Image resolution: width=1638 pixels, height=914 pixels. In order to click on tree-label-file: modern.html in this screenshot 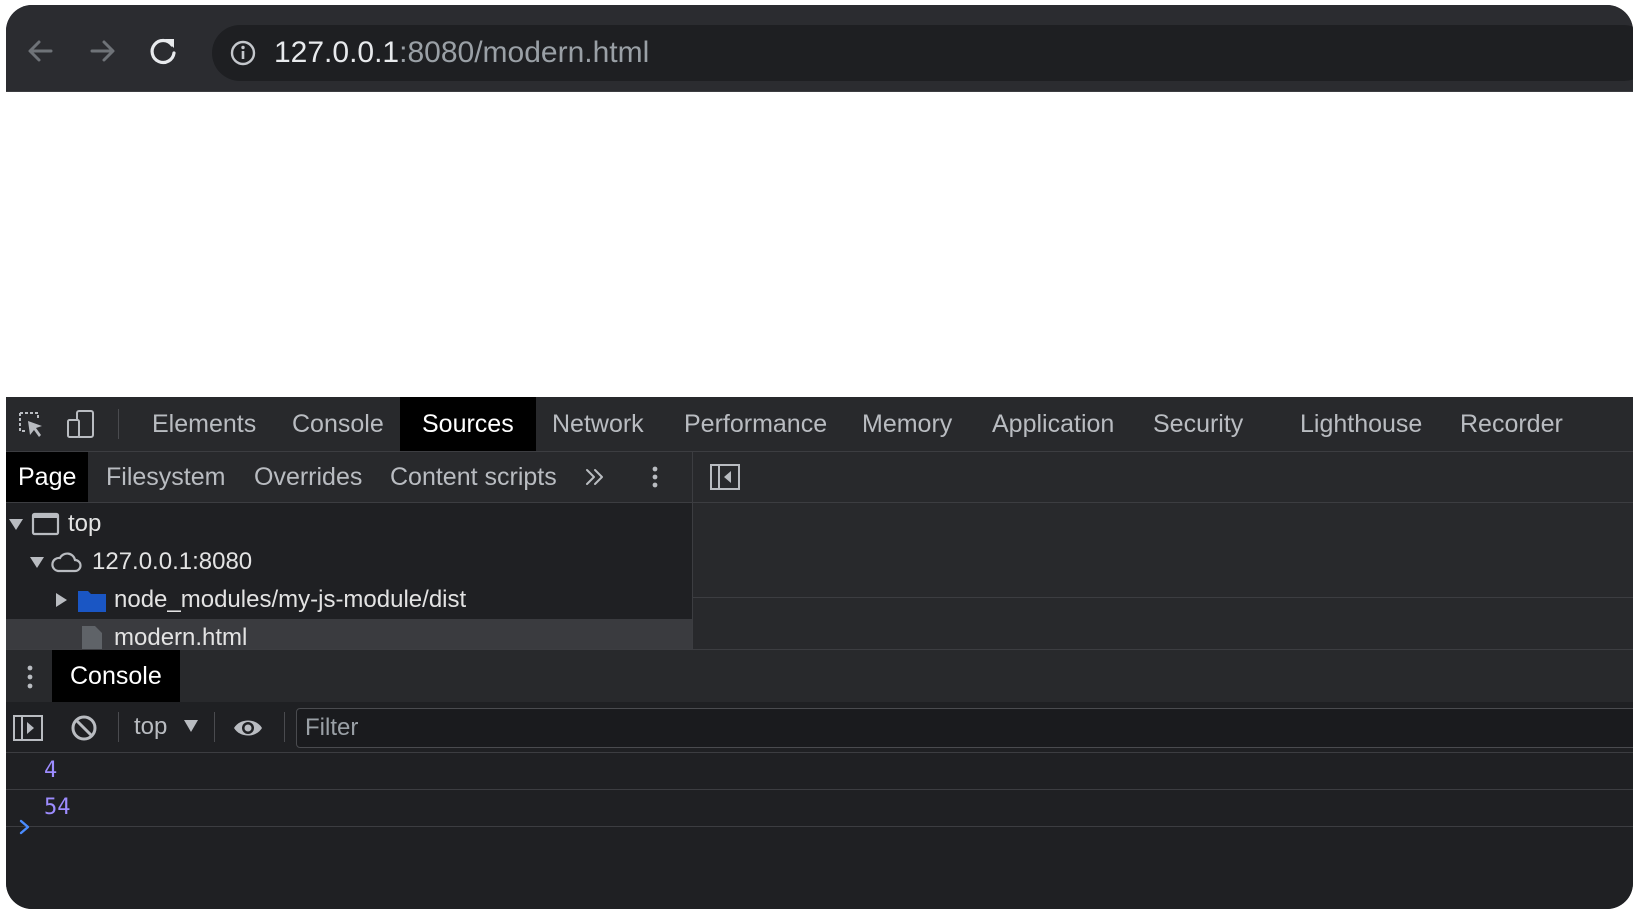, I will do `click(181, 636)`.